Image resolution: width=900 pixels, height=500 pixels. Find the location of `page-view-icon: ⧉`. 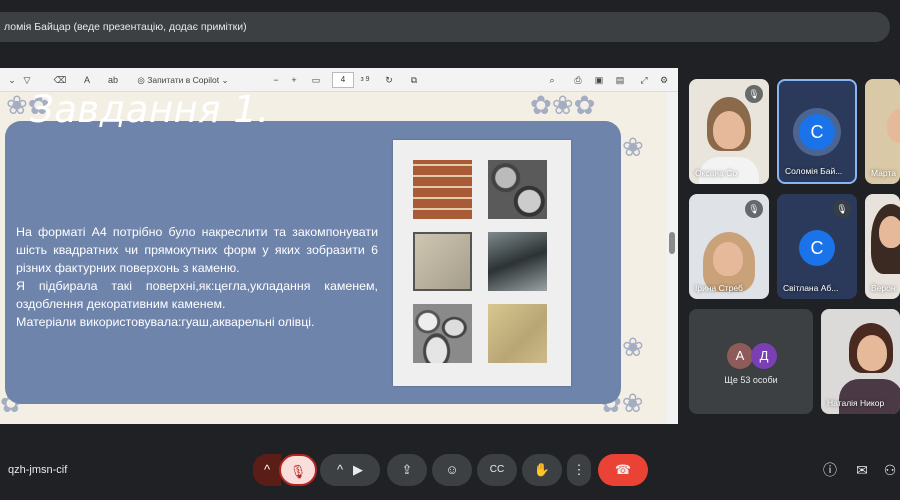

page-view-icon: ⧉ is located at coordinates (414, 80).